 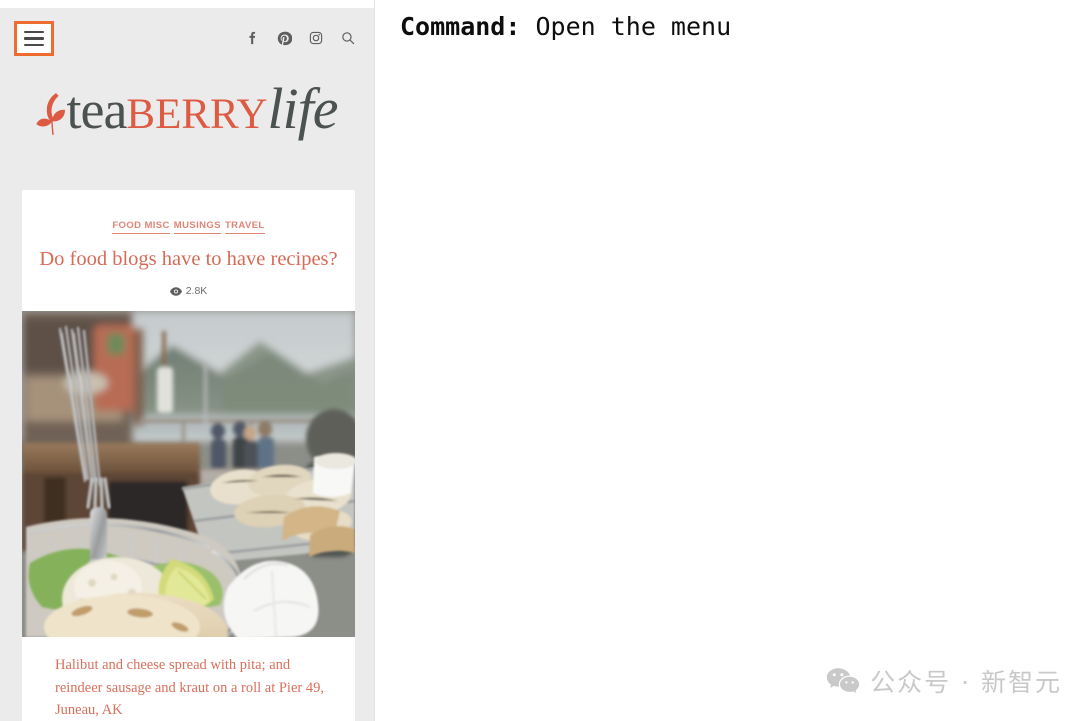 I want to click on site-header: teaBERRYlife, so click(x=187, y=95).